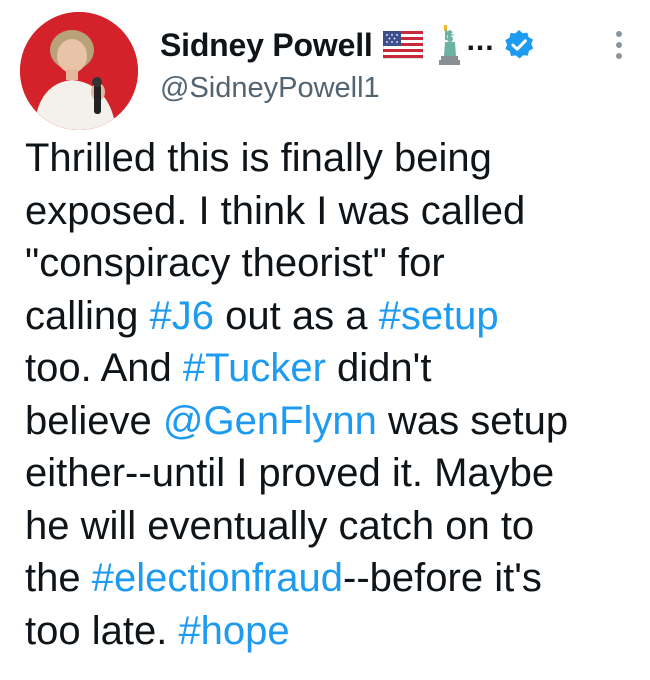 The width and height of the screenshot is (650, 680). I want to click on tweet-text-line: exposed. I think I was called, so click(325, 211).